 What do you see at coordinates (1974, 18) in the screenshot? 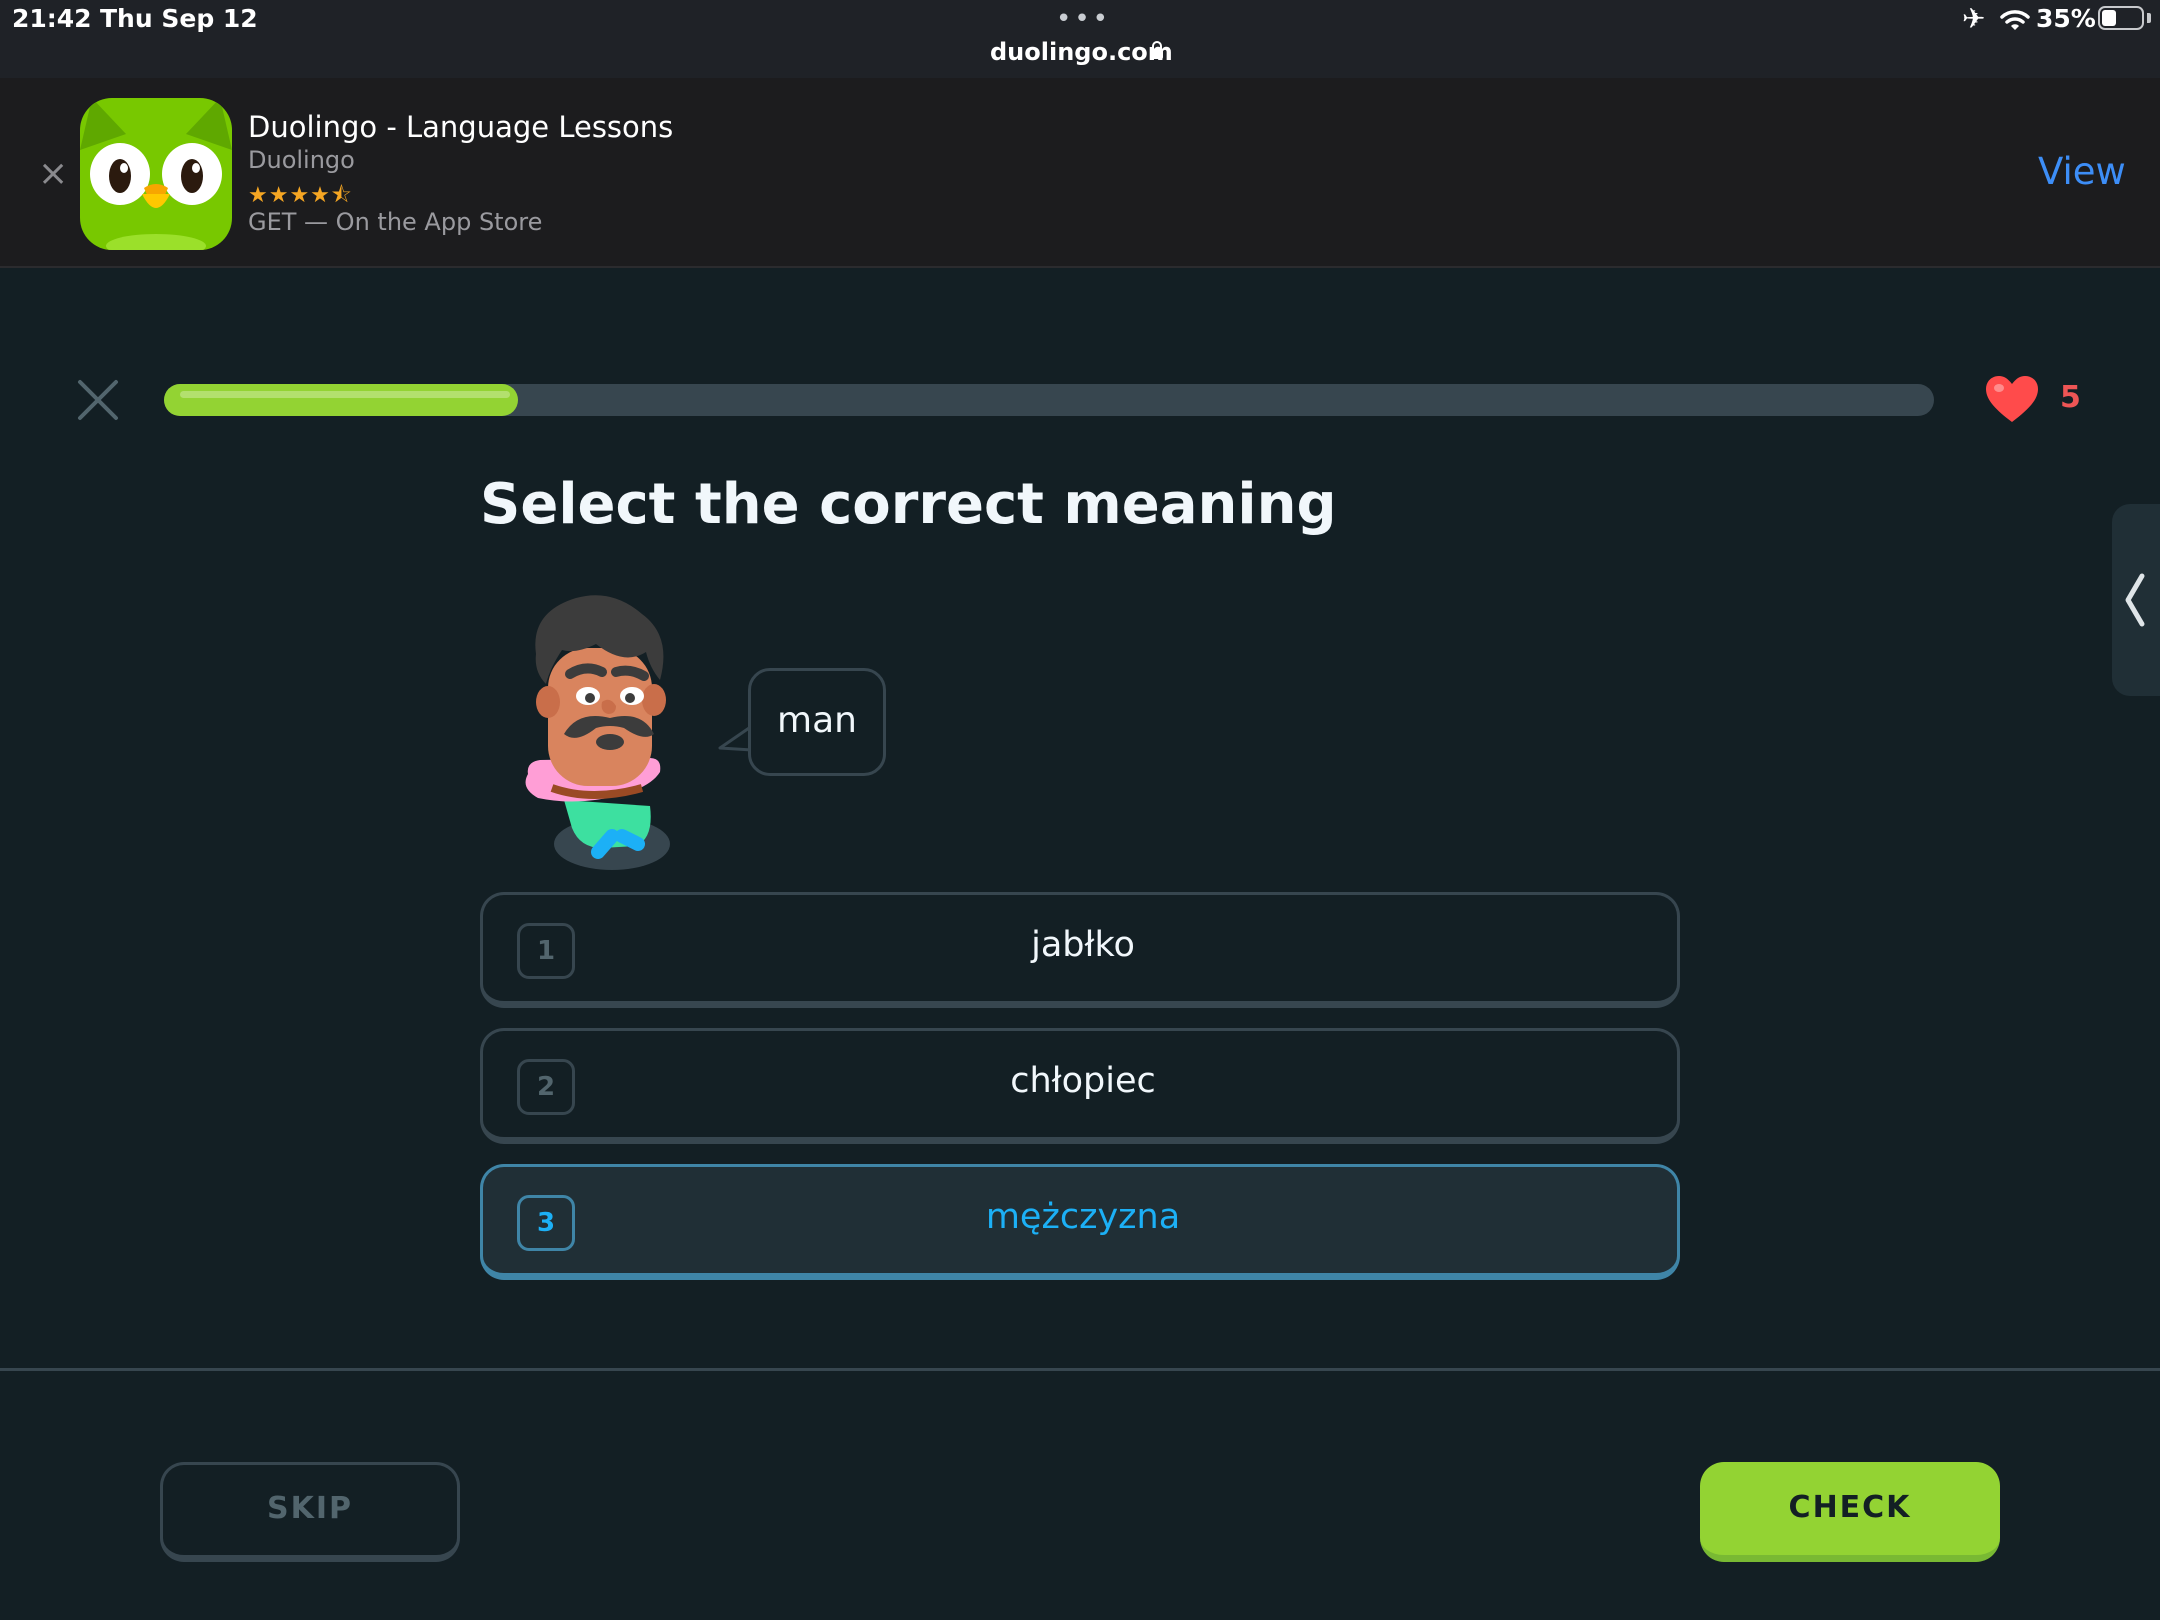
I see `airplane-icon: ✈` at bounding box center [1974, 18].